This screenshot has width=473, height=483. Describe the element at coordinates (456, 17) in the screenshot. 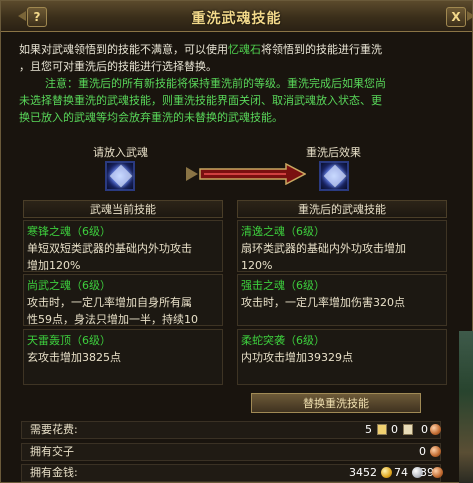

I see `close-icon: X` at that location.